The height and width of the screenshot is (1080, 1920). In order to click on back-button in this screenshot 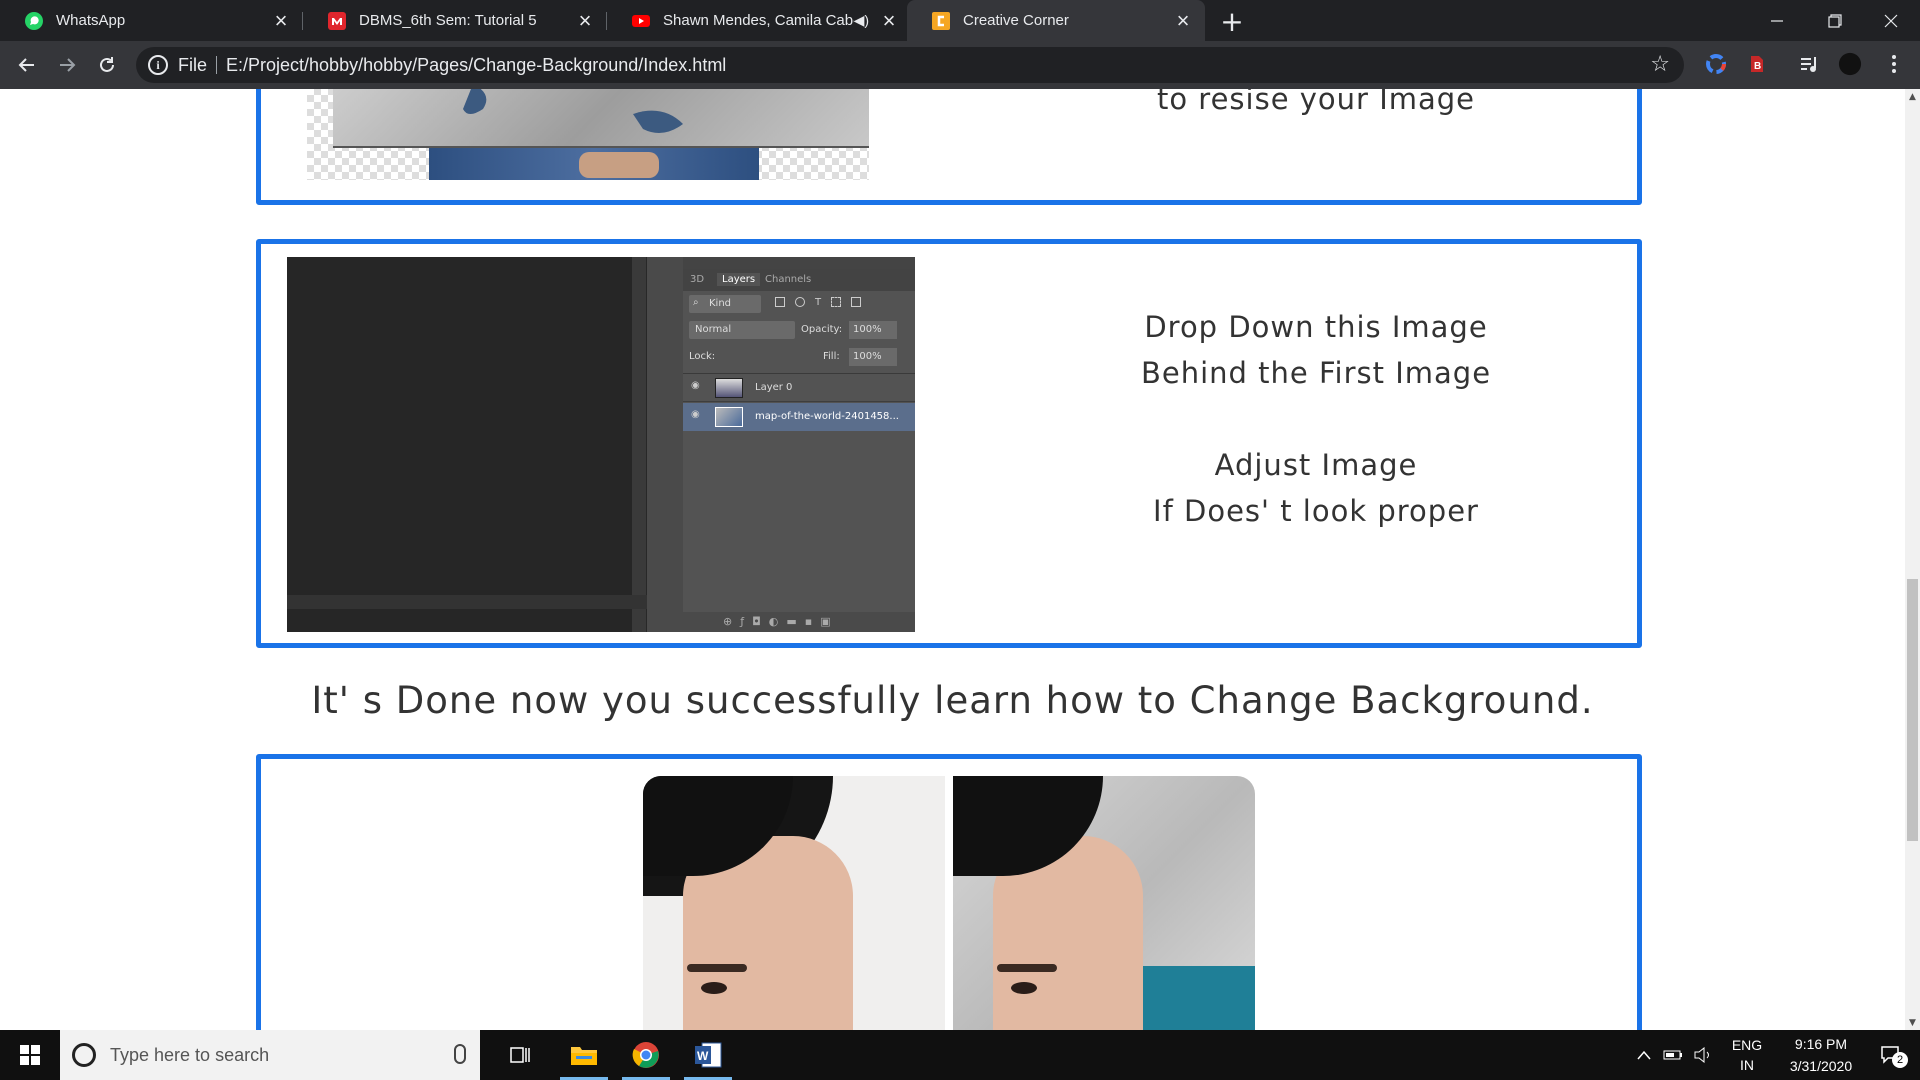, I will do `click(27, 65)`.